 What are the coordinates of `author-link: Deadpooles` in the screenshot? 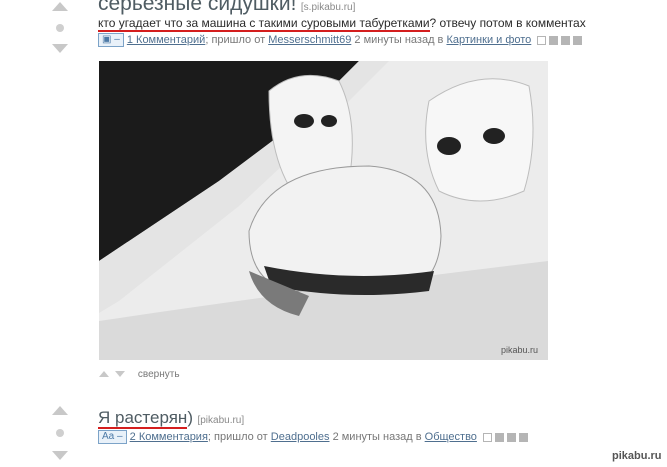 It's located at (300, 437).